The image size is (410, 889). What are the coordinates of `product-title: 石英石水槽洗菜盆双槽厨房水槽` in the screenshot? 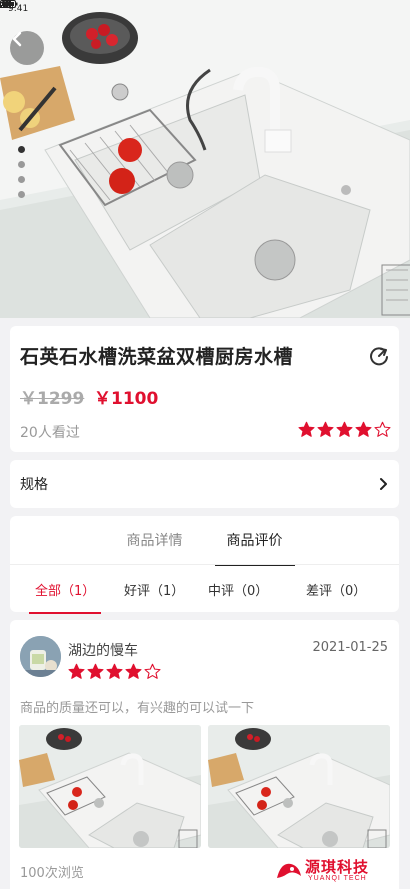 It's located at (157, 357).